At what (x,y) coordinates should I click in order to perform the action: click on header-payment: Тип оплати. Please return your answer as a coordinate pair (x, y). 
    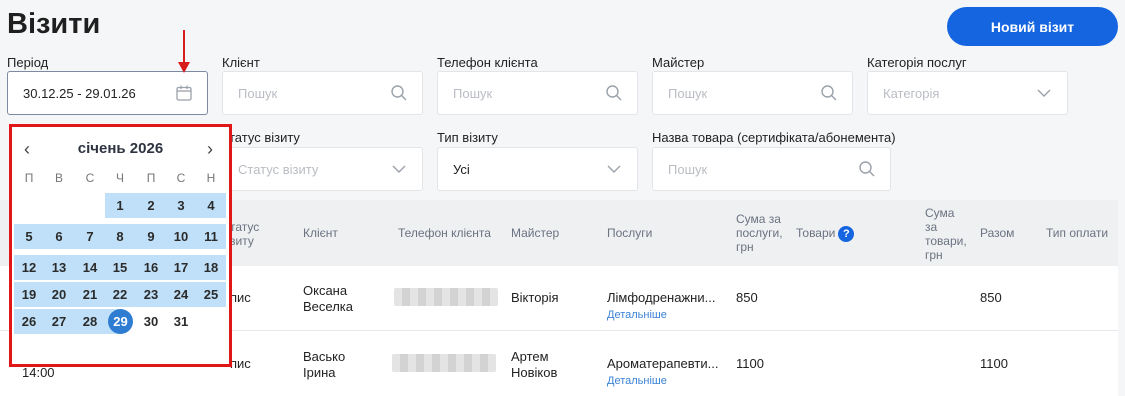
    Looking at the image, I should click on (1077, 233).